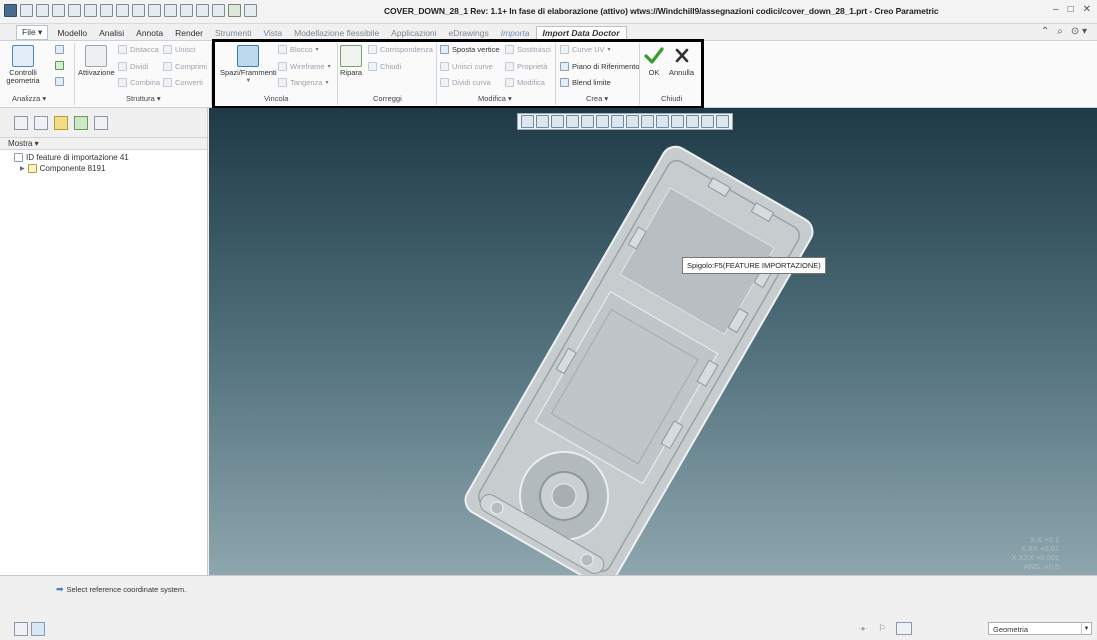  I want to click on edge-tooltip: Spigolo:F5(FEATURE IMPORTAZIONE), so click(754, 265).